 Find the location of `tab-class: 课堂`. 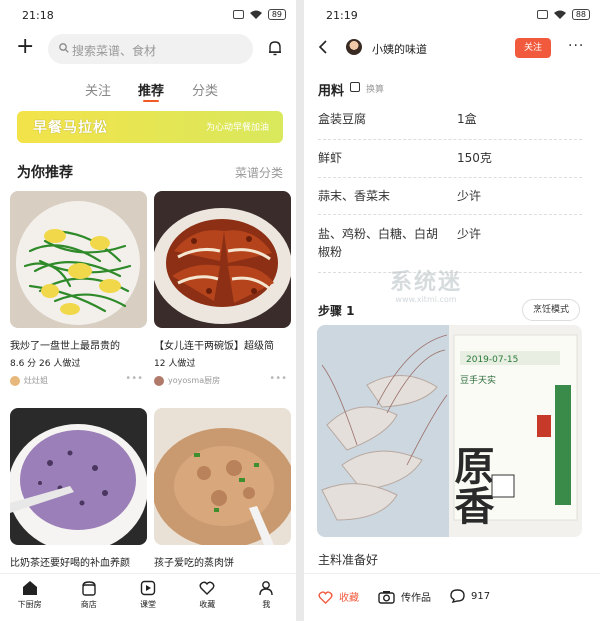

tab-class: 课堂 is located at coordinates (147, 597).